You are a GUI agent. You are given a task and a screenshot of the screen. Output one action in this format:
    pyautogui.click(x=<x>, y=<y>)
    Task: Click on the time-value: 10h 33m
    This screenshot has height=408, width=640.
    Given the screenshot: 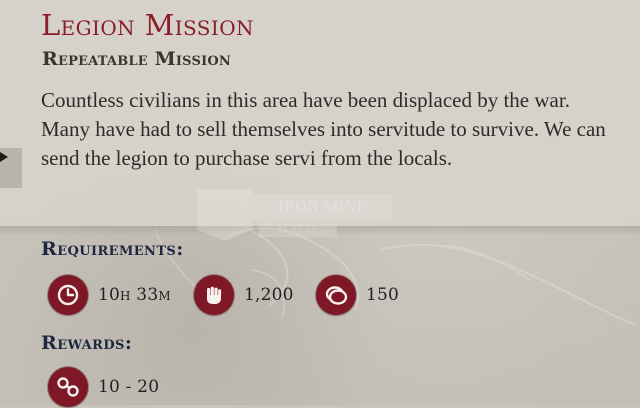 What is the action you would take?
    pyautogui.click(x=134, y=295)
    